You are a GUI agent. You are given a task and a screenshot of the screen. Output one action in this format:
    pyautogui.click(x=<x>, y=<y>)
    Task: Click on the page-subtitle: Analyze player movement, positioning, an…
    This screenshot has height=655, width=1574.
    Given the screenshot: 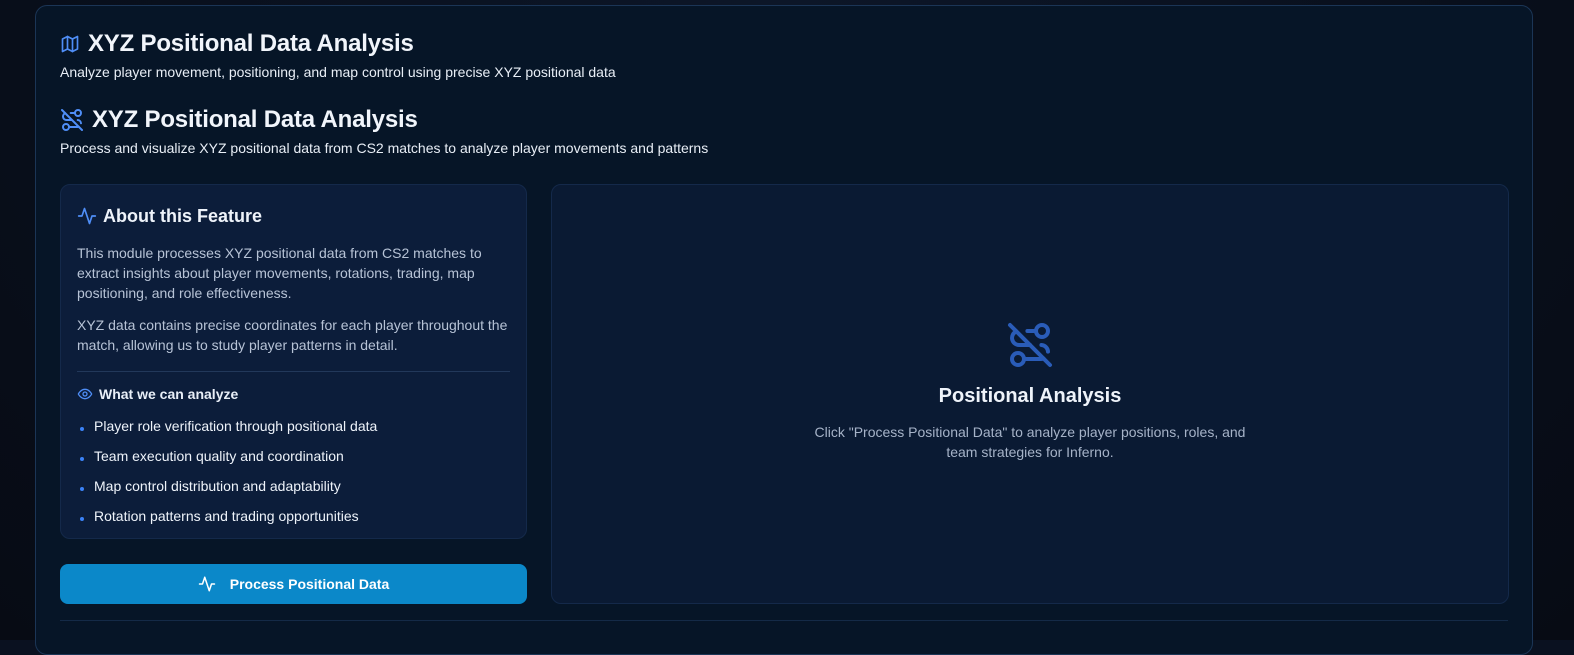 What is the action you would take?
    pyautogui.click(x=338, y=72)
    